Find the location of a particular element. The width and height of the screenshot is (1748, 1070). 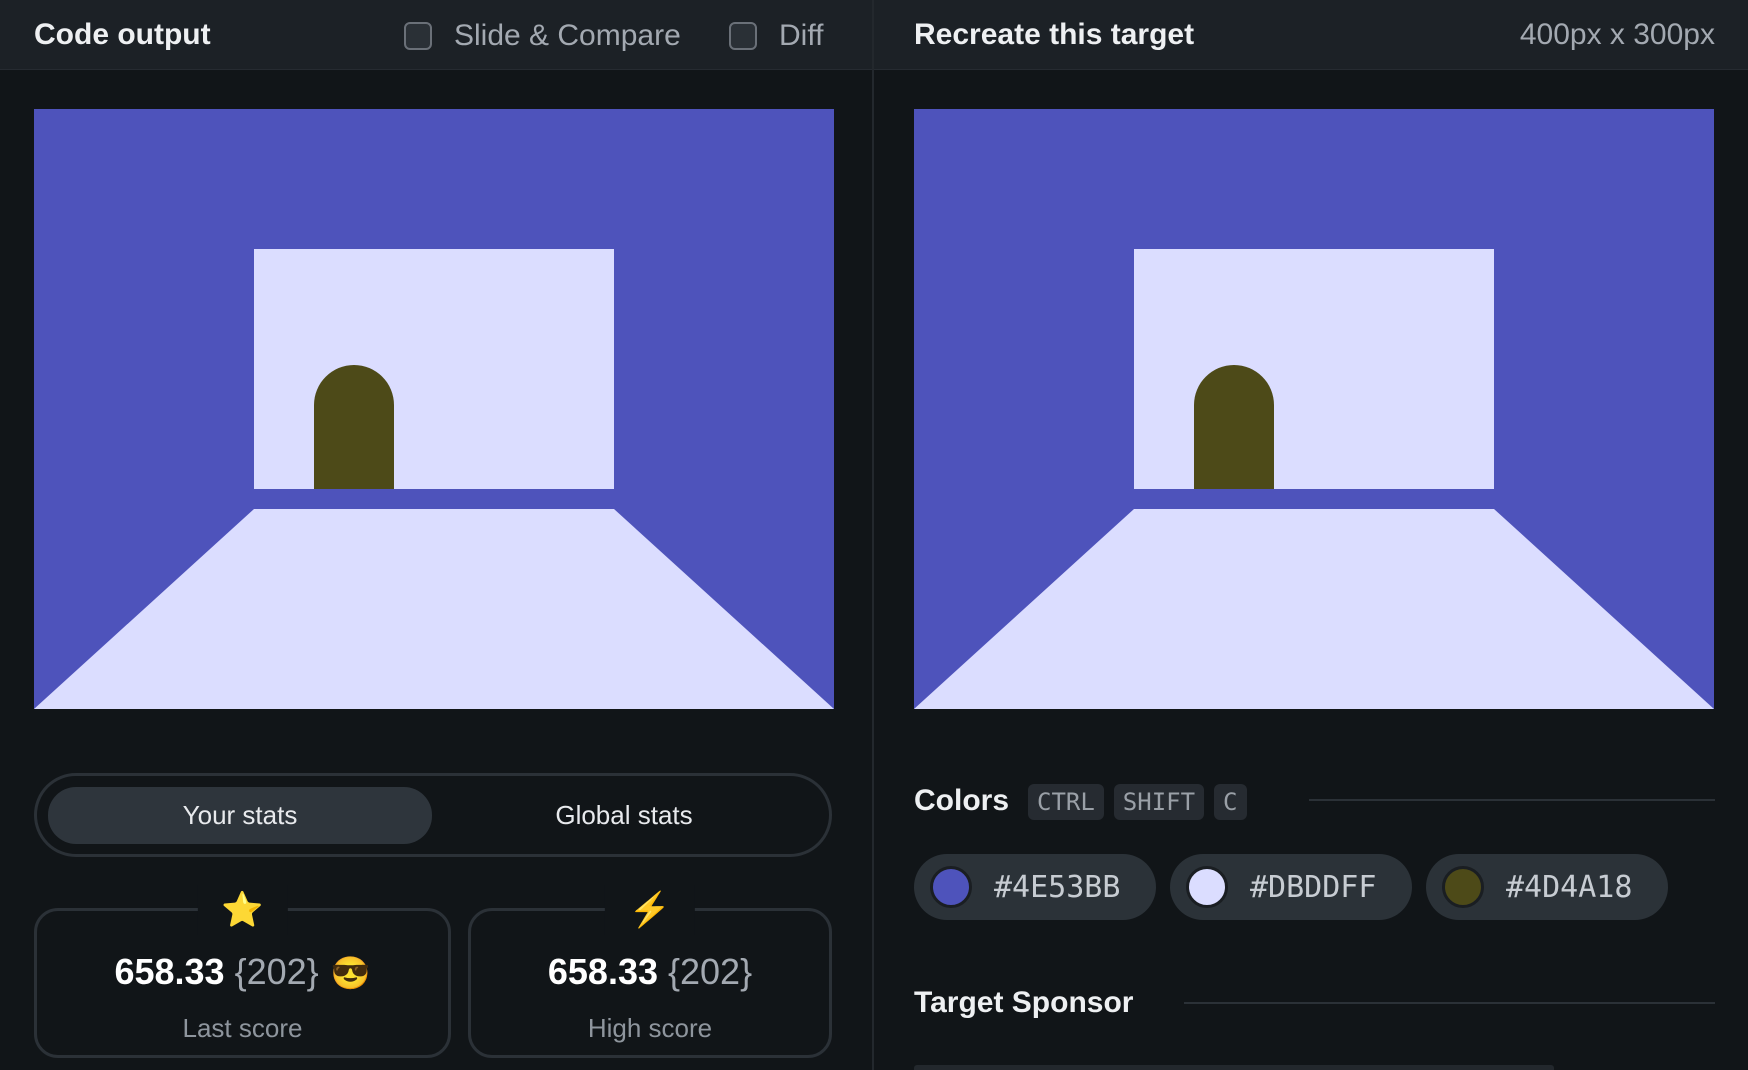

last-score-value: 658.33 {202} 😎 is located at coordinates (242, 972).